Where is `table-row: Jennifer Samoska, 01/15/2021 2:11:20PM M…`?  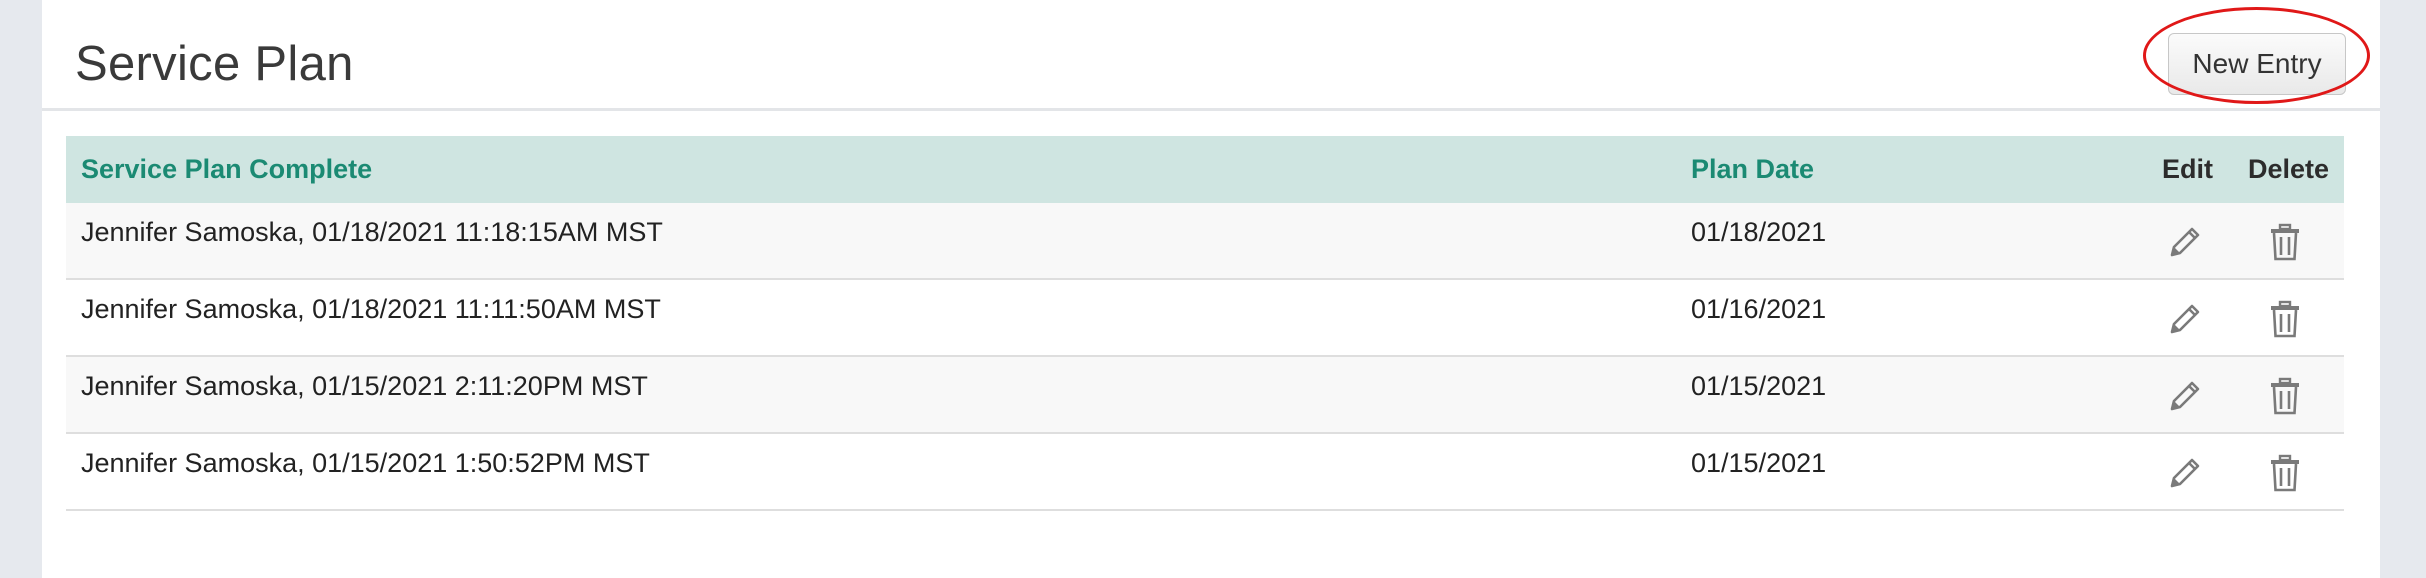 table-row: Jennifer Samoska, 01/15/2021 2:11:20PM M… is located at coordinates (1205, 395).